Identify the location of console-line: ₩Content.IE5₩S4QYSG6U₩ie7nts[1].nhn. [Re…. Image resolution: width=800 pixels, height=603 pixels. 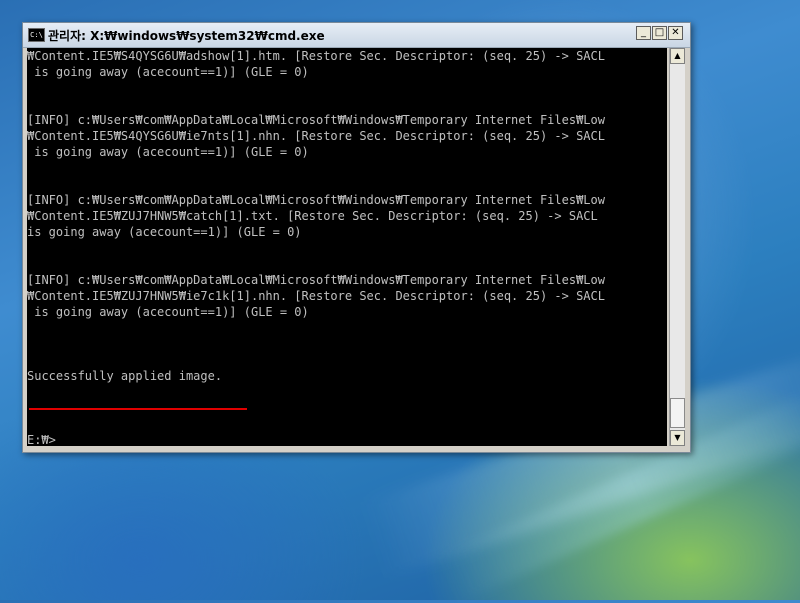
(316, 136).